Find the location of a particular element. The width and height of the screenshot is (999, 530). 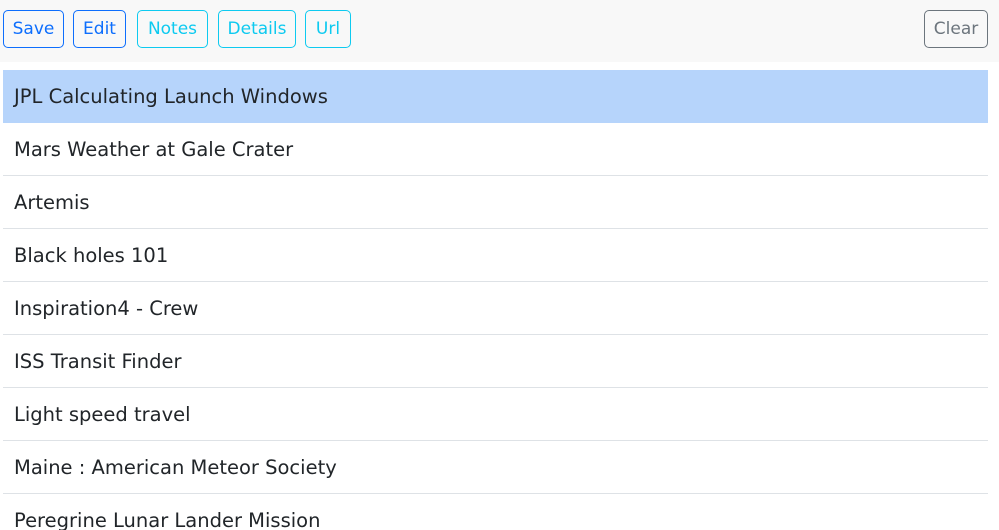

toolbar: Save Edit Notes Details Url Clear is located at coordinates (499, 31).